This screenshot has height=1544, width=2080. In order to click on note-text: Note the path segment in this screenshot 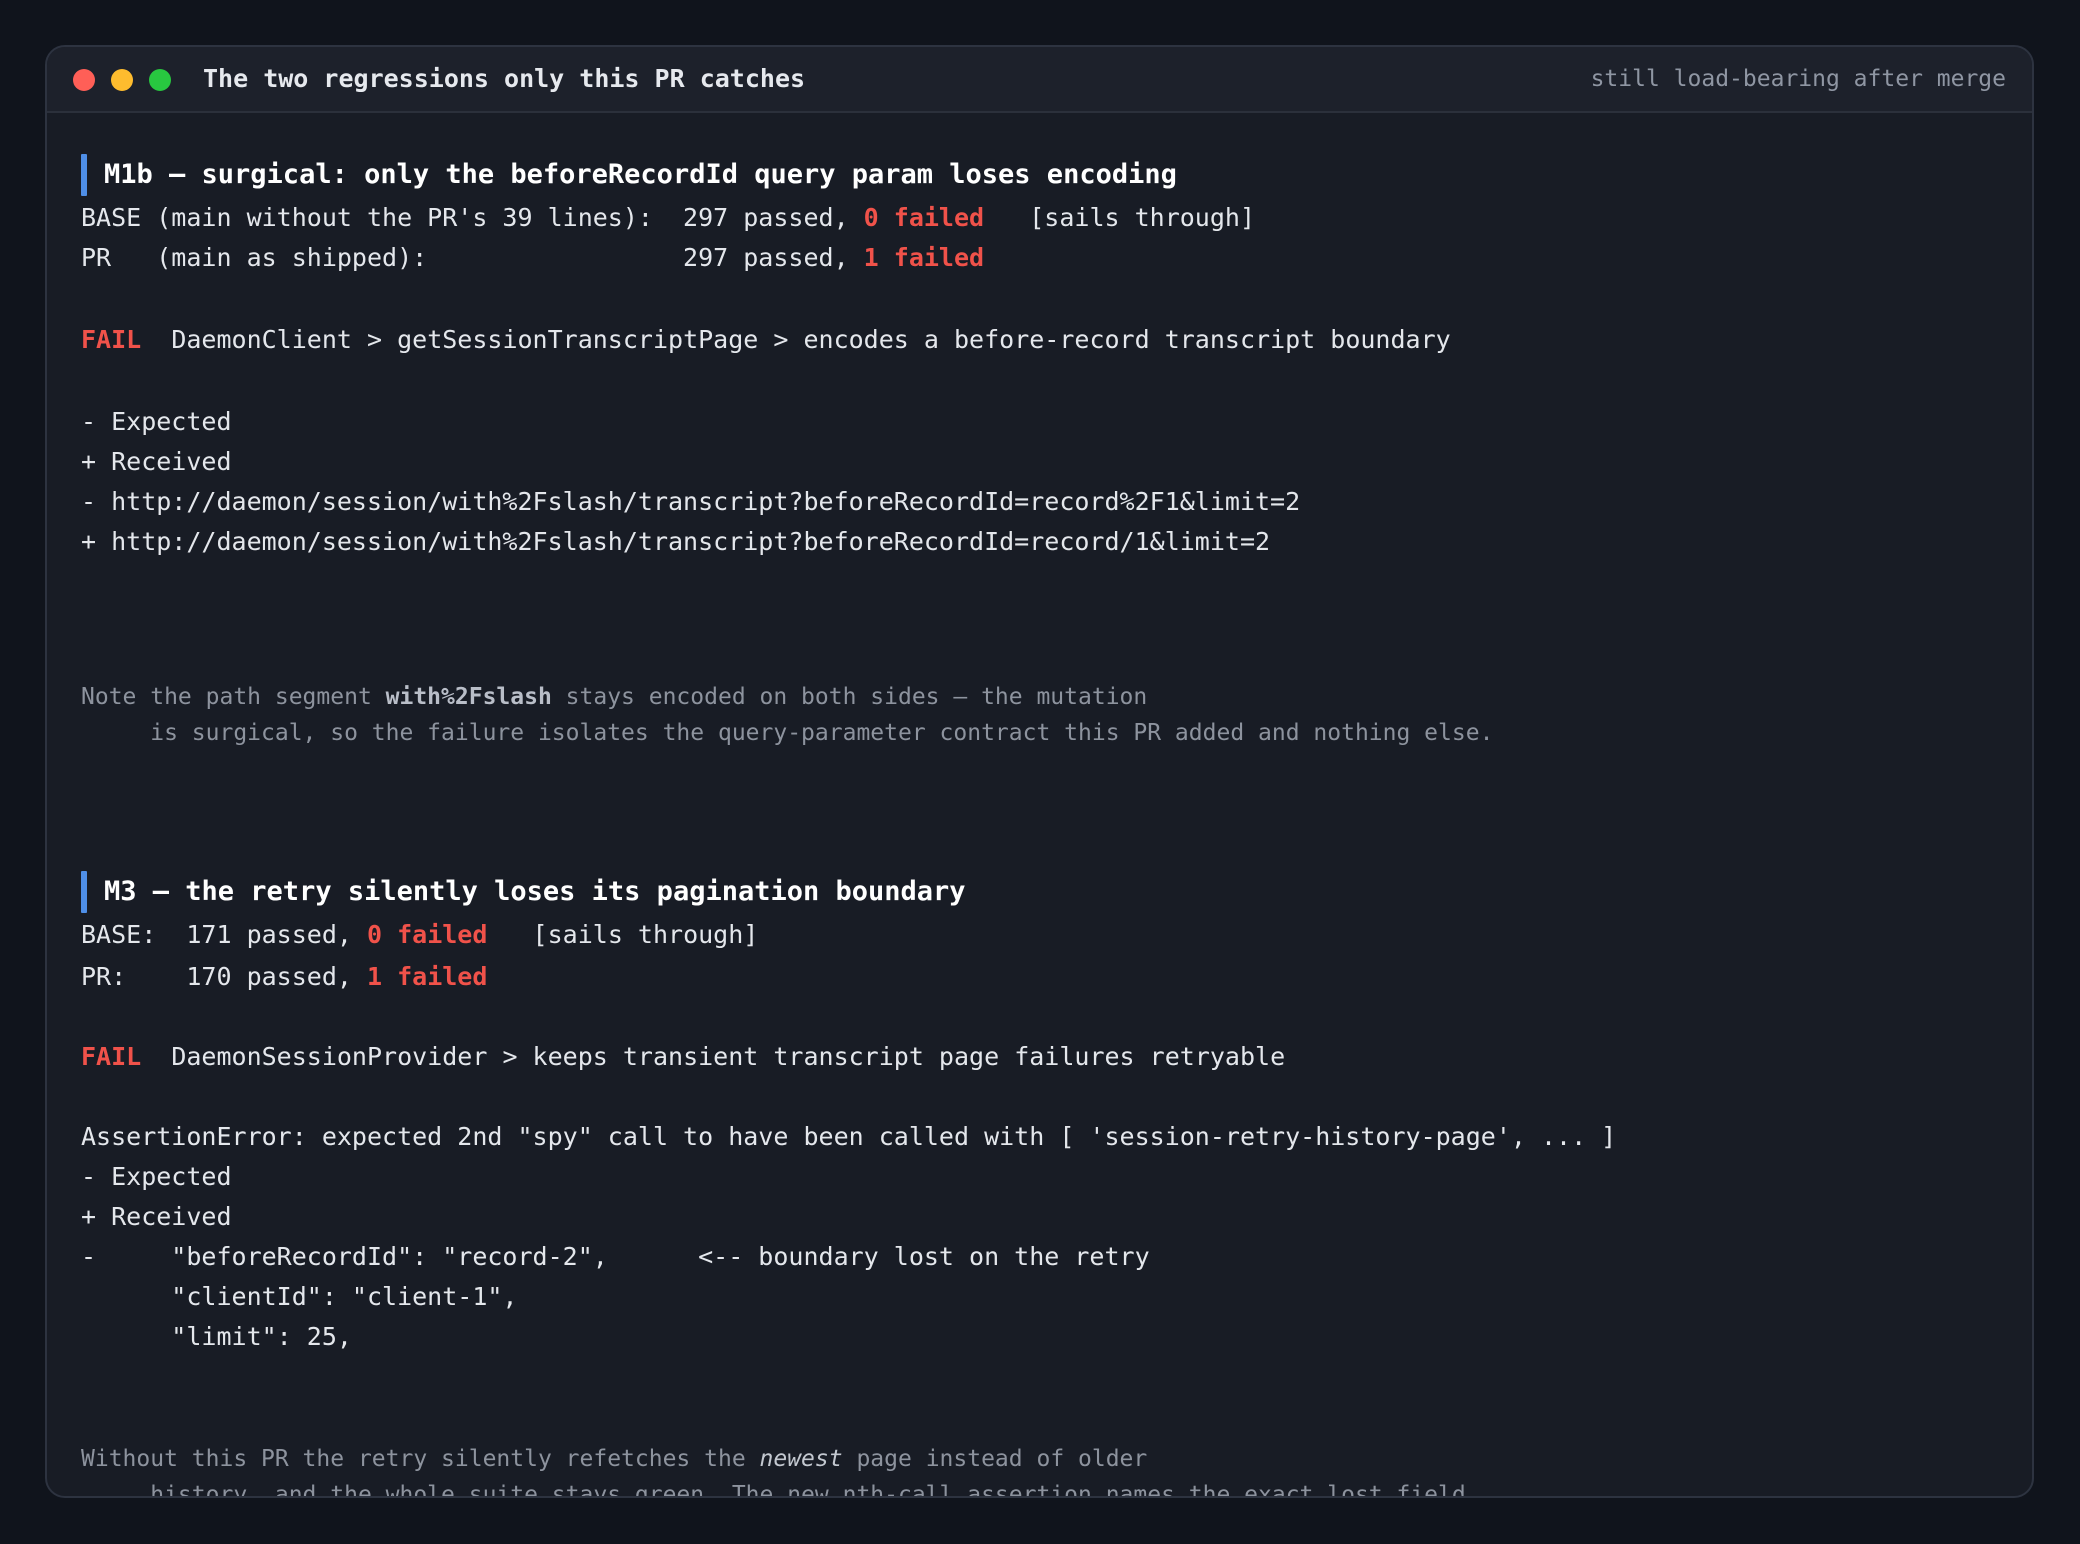, I will do `click(233, 697)`.